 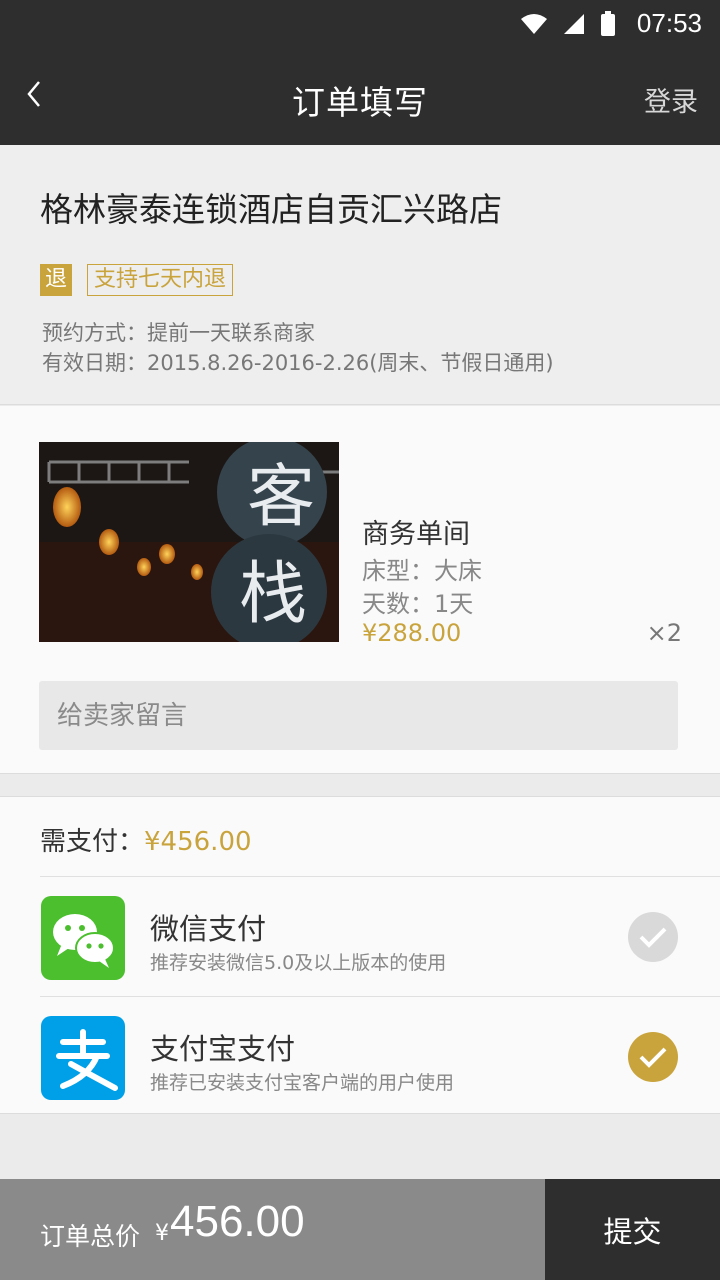 I want to click on signal-icon, so click(x=574, y=24).